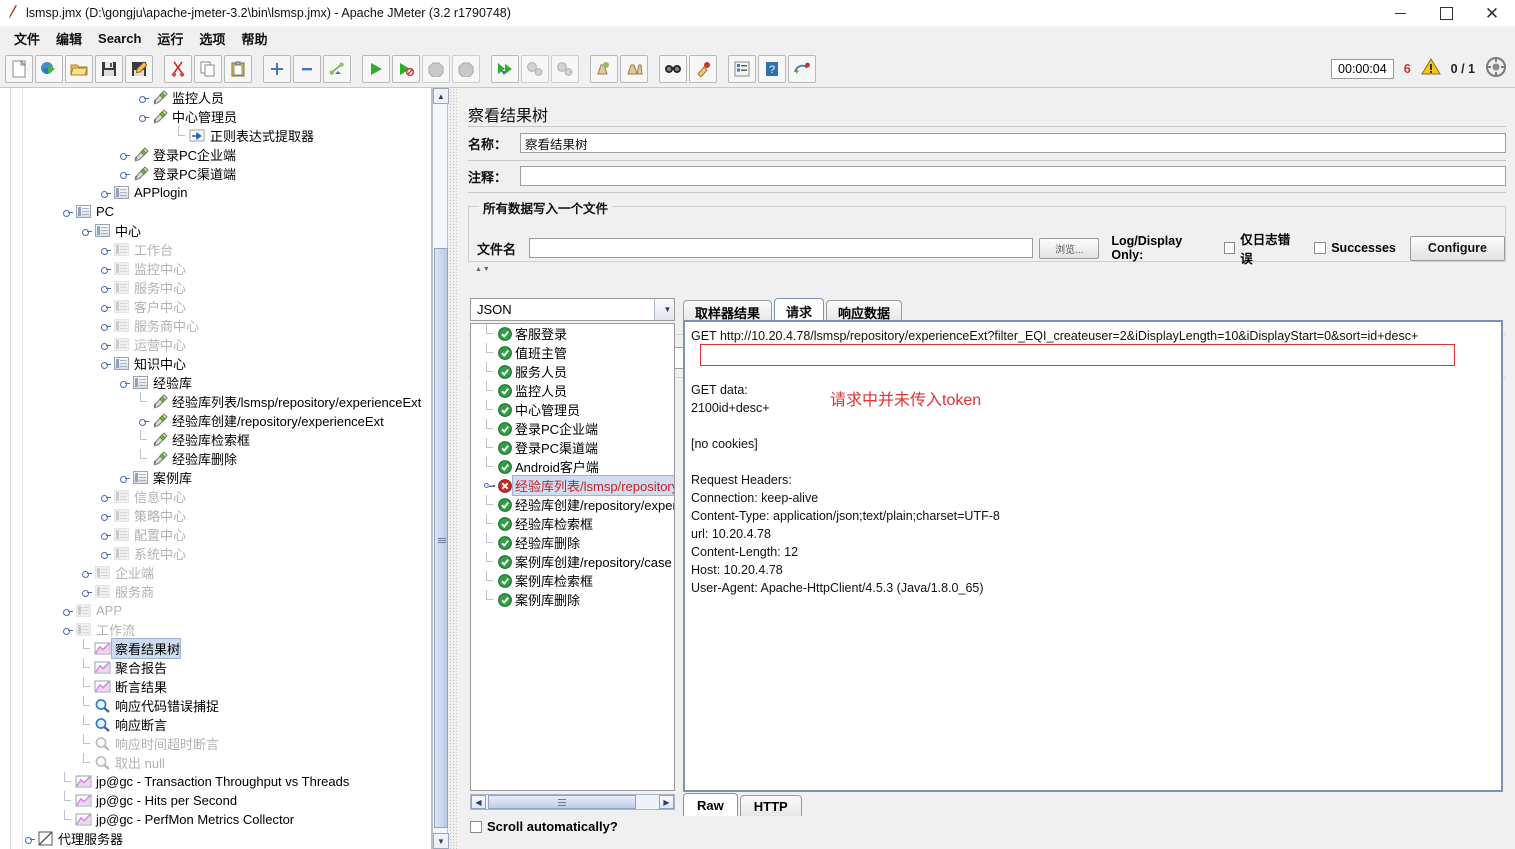 The width and height of the screenshot is (1515, 849). What do you see at coordinates (227, 97) in the screenshot?
I see `tree-node: 监控人员` at bounding box center [227, 97].